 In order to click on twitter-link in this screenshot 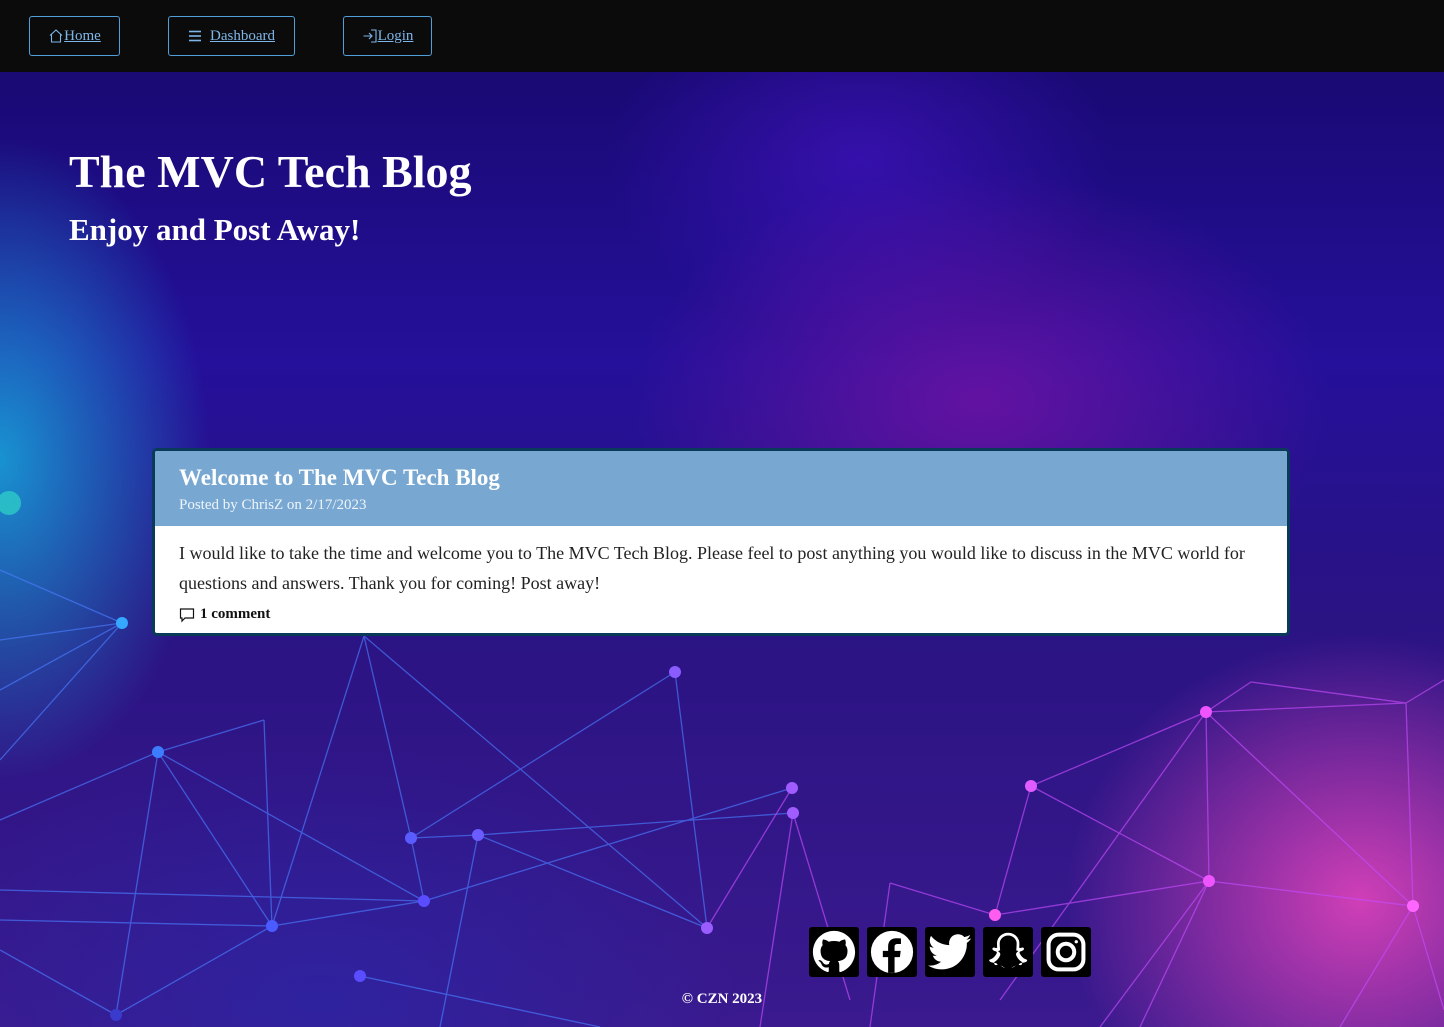, I will do `click(950, 952)`.